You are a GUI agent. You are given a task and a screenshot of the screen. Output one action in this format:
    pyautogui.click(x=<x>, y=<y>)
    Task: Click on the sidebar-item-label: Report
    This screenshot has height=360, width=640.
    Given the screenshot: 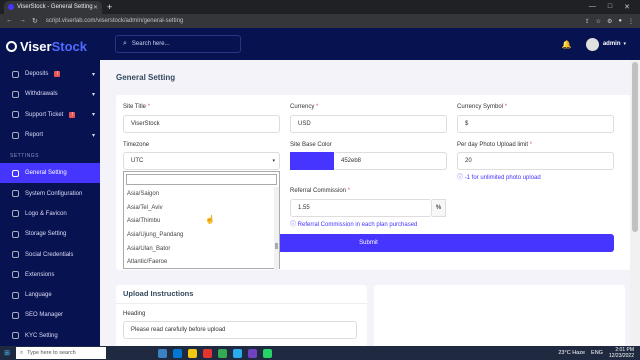 What is the action you would take?
    pyautogui.click(x=34, y=135)
    